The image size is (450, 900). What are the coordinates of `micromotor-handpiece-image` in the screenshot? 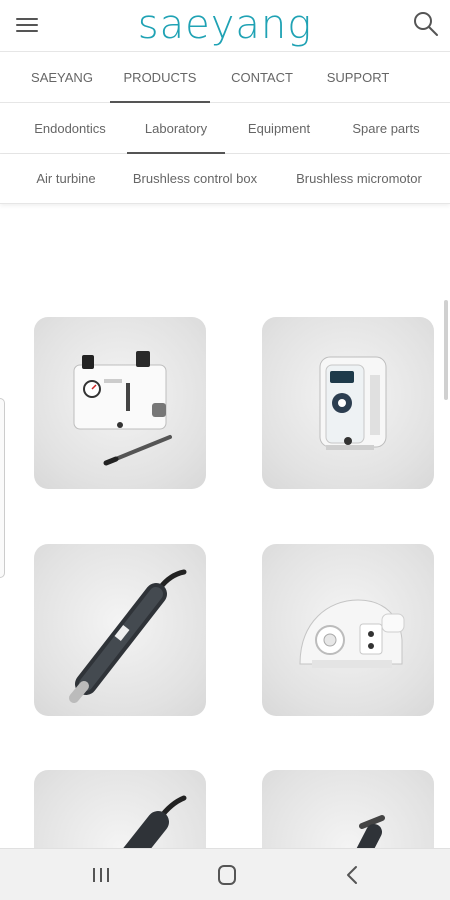 It's located at (128, 636).